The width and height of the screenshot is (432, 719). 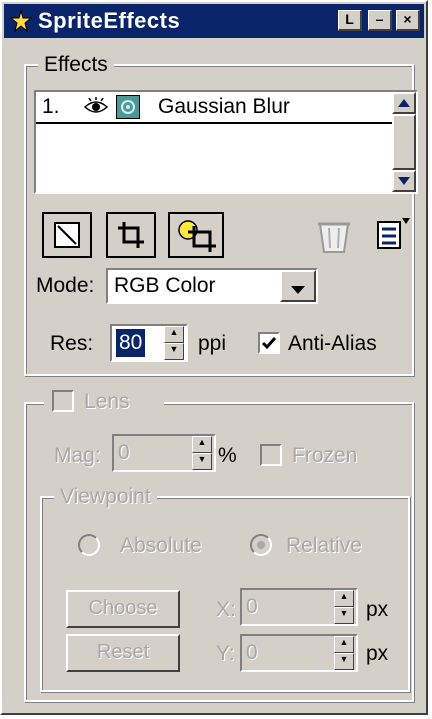 I want to click on reset-button: Reset, so click(x=123, y=653).